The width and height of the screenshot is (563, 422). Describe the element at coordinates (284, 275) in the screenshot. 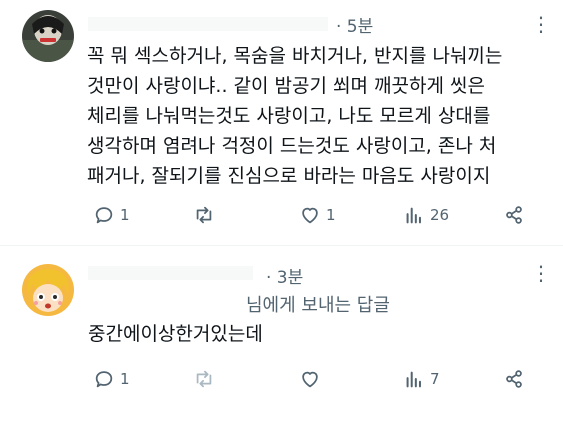

I see `timestamp: · 3분` at that location.